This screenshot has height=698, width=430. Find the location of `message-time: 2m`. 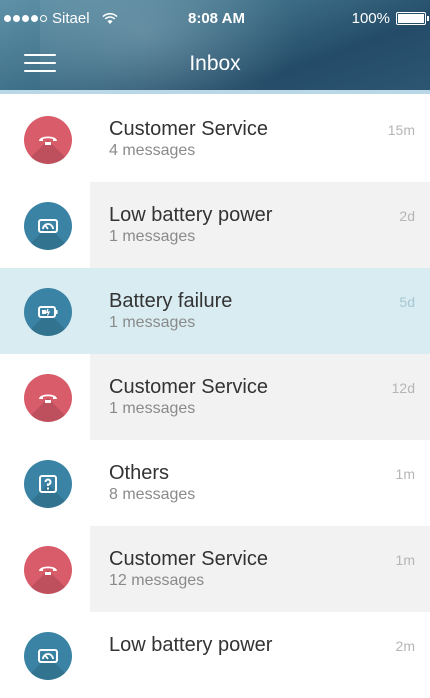

message-time: 2m is located at coordinates (405, 646).